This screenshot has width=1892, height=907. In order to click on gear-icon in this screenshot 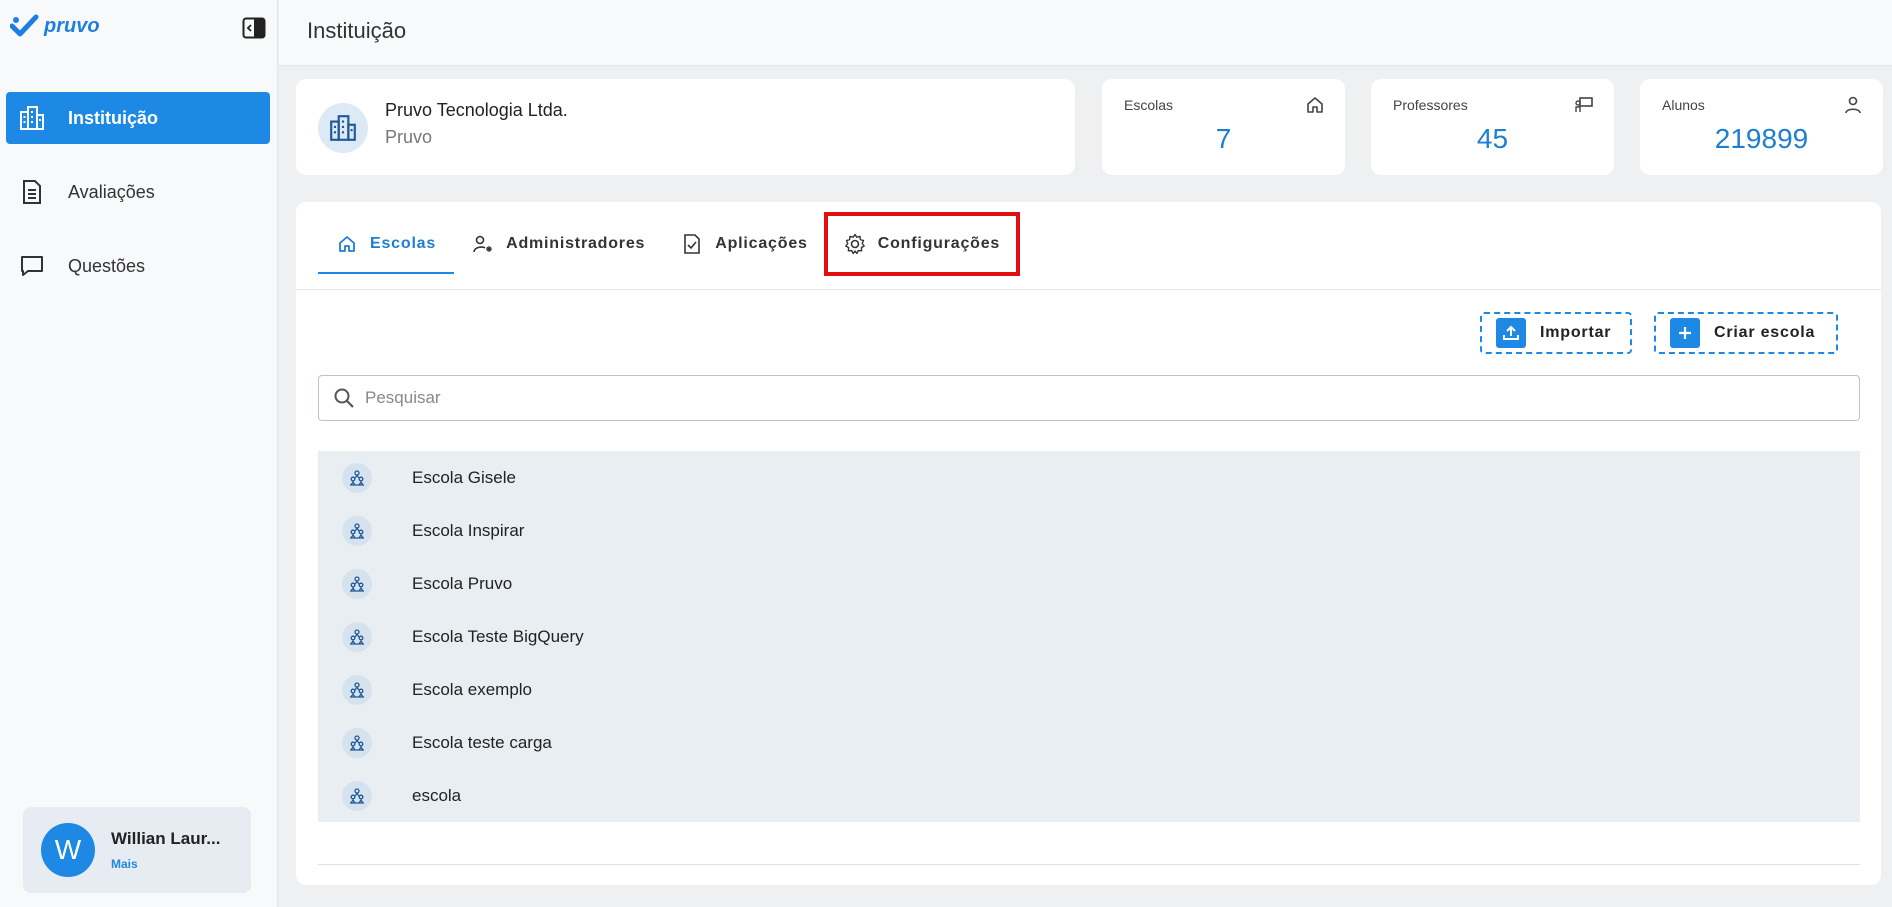, I will do `click(855, 244)`.